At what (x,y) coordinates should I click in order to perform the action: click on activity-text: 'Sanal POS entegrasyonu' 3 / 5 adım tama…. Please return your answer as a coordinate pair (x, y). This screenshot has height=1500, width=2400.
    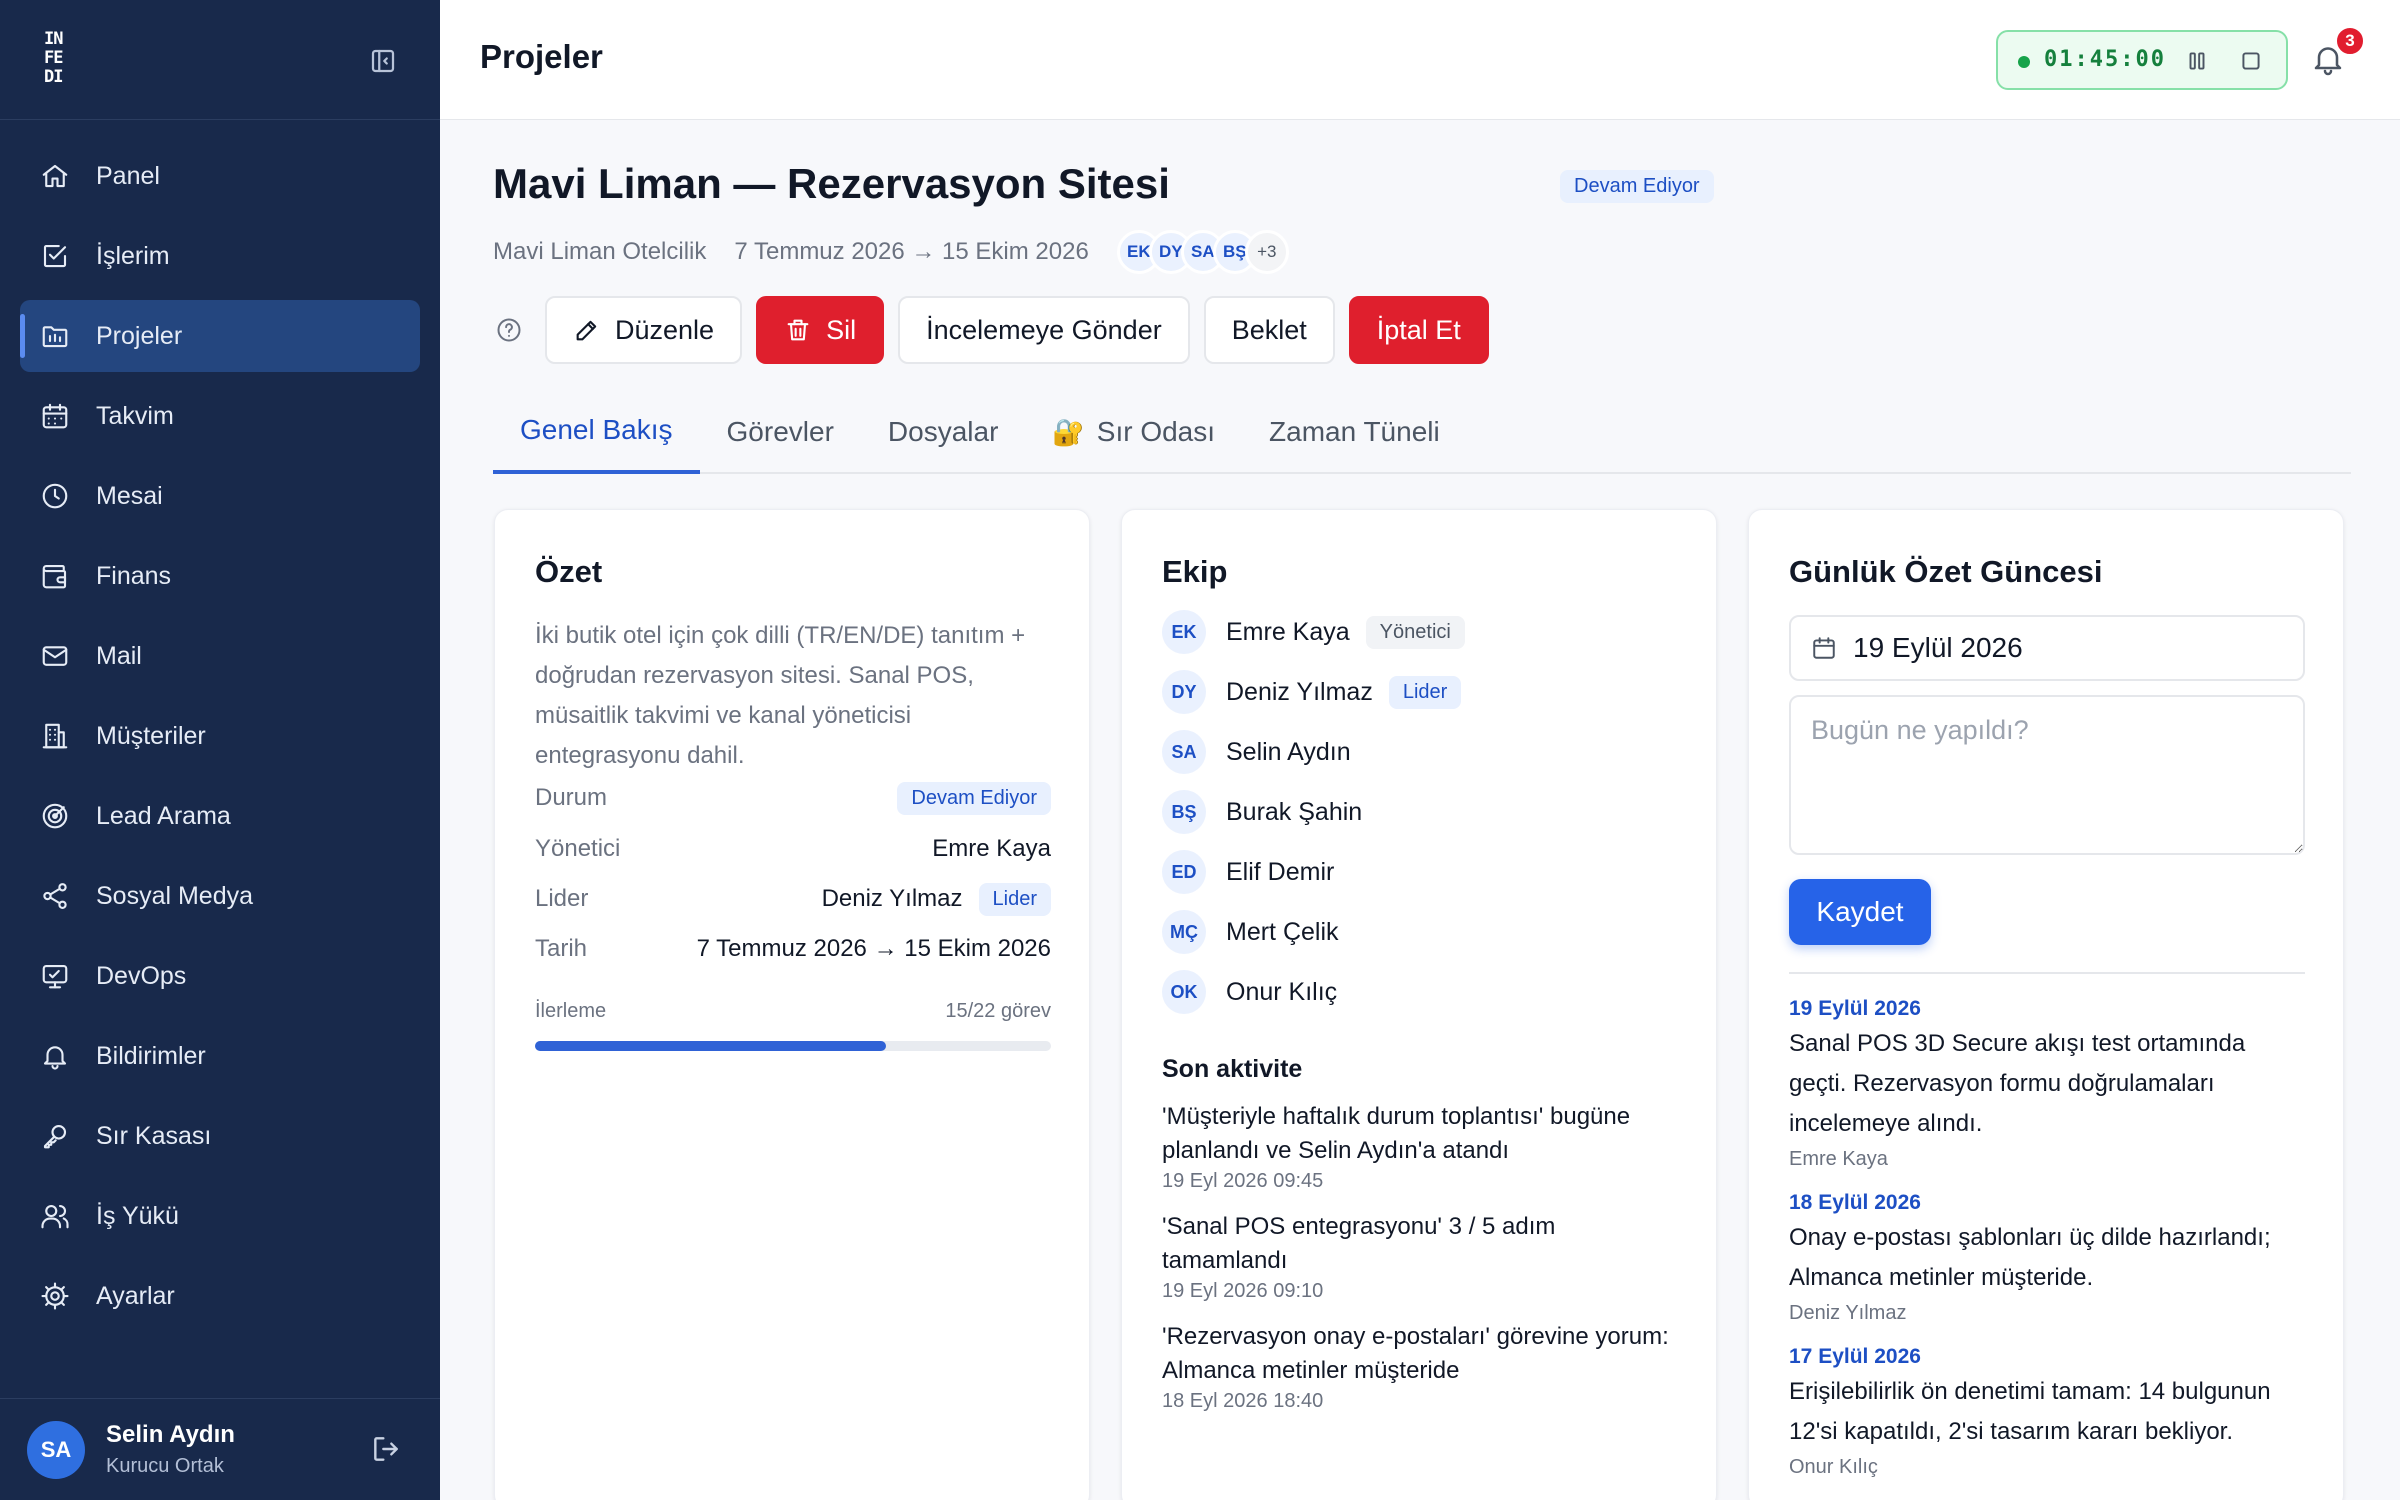
    Looking at the image, I should click on (1359, 1243).